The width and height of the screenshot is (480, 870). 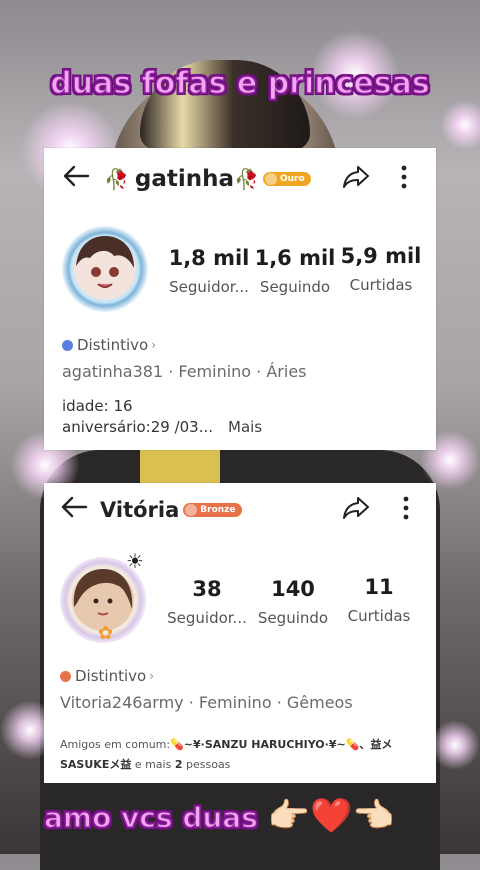 I want to click on bottom-caption-row: amo vcs duas 👉🏻❤️👈🏻, so click(x=253, y=816).